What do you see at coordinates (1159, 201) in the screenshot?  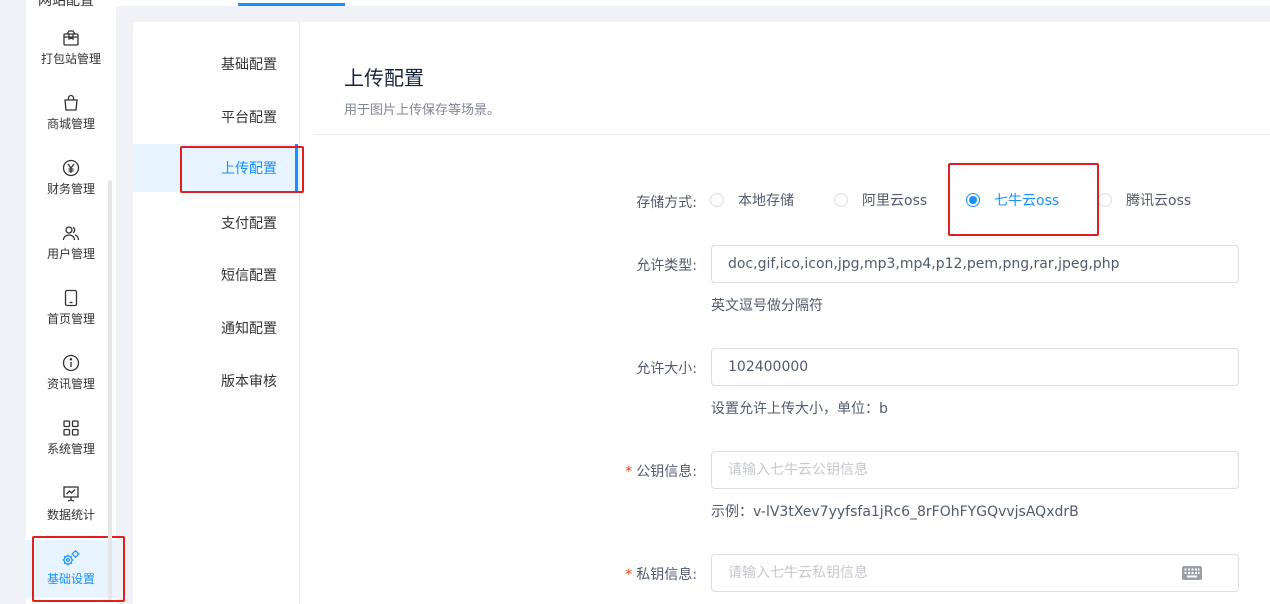 I see `radio-label: 腾讯云oss` at bounding box center [1159, 201].